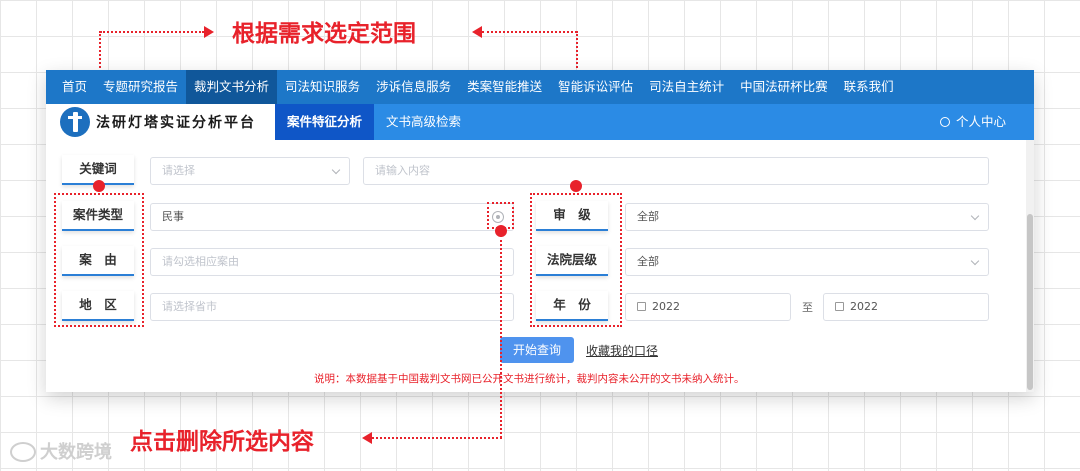 This screenshot has height=471, width=1080. Describe the element at coordinates (324, 34) in the screenshot. I see `annotation-select-range: 根据需求选定范围` at that location.